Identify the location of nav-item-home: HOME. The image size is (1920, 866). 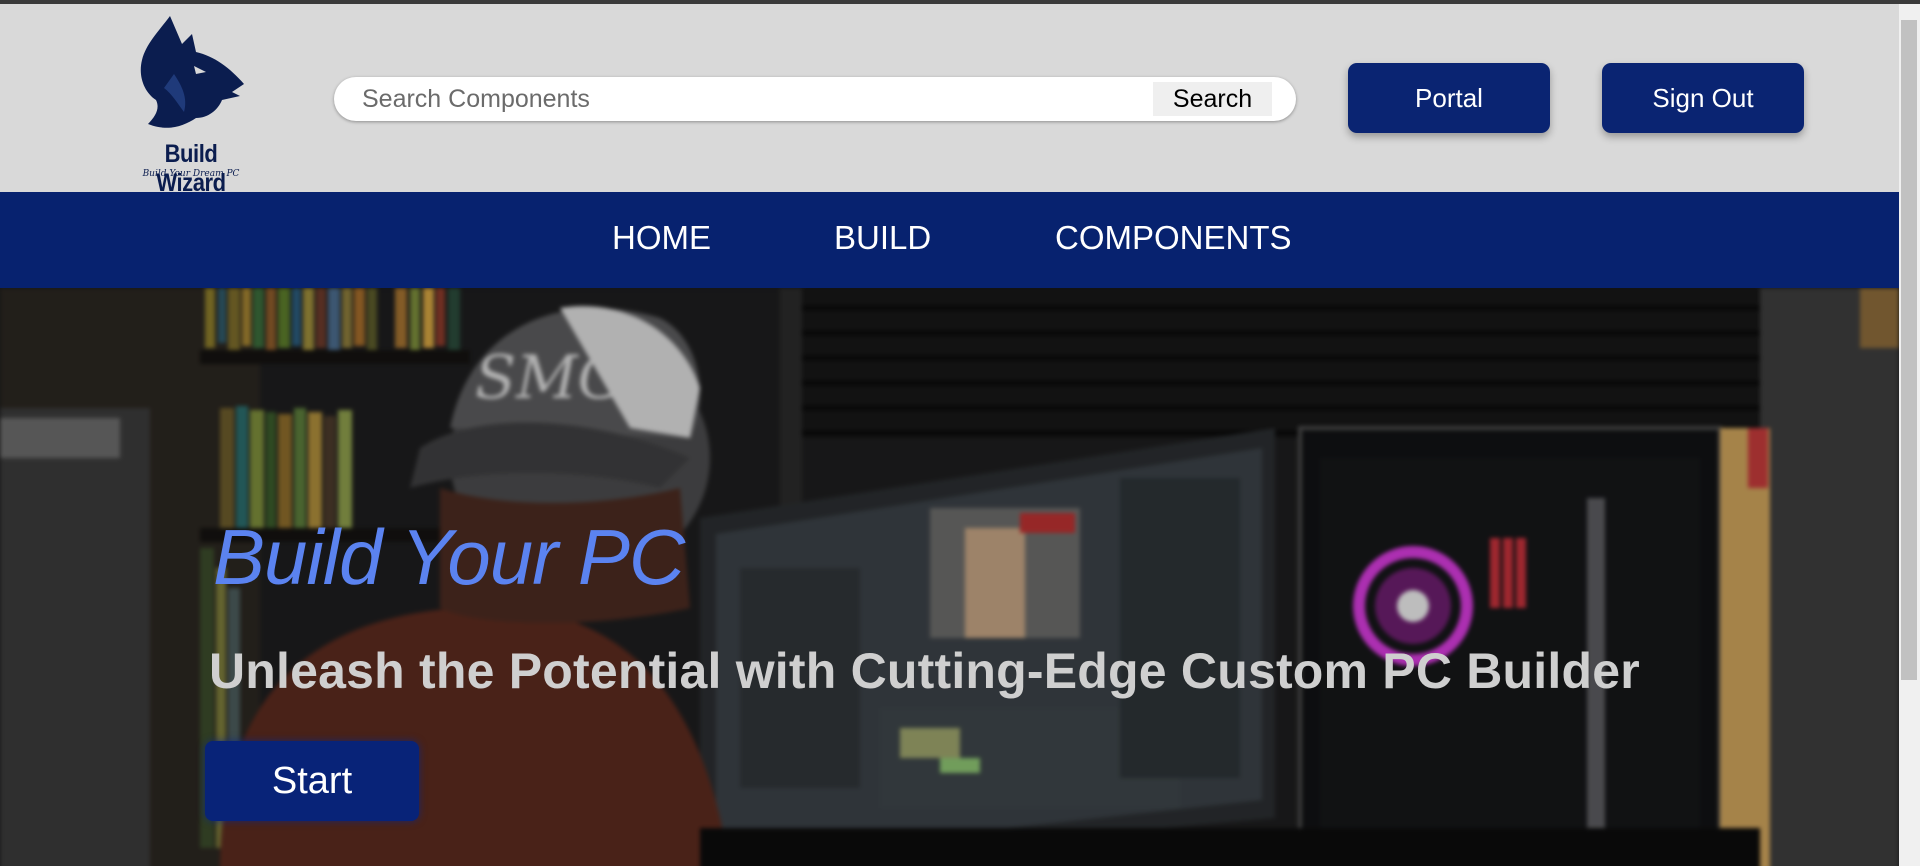
(661, 238).